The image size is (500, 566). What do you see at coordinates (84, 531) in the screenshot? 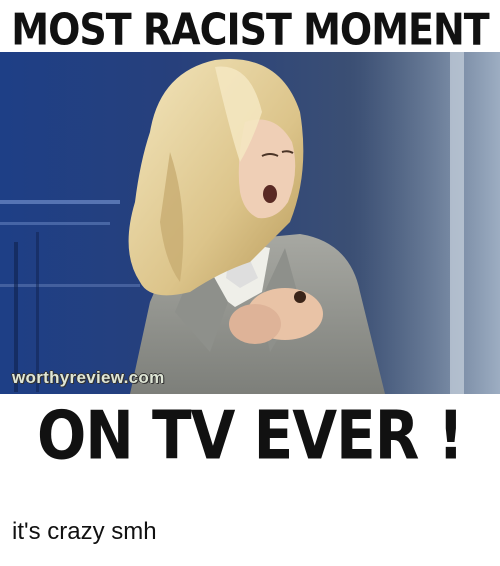
I see `post-caption: it's crazy smh` at bounding box center [84, 531].